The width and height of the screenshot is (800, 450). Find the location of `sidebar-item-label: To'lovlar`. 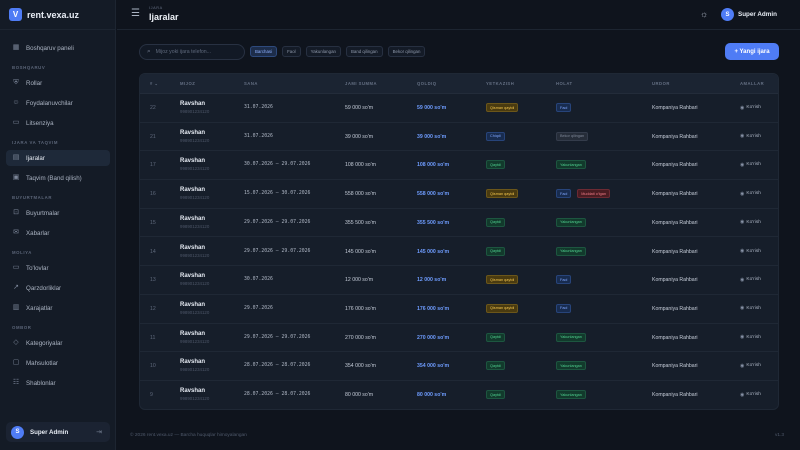

sidebar-item-label: To'lovlar is located at coordinates (37, 268).